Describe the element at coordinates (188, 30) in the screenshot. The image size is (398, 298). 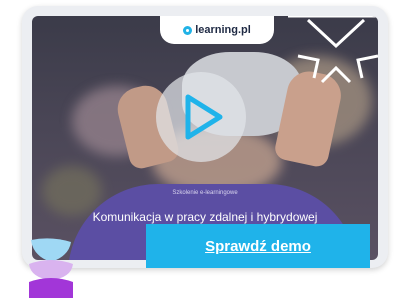
I see `logo-dot-icon` at that location.